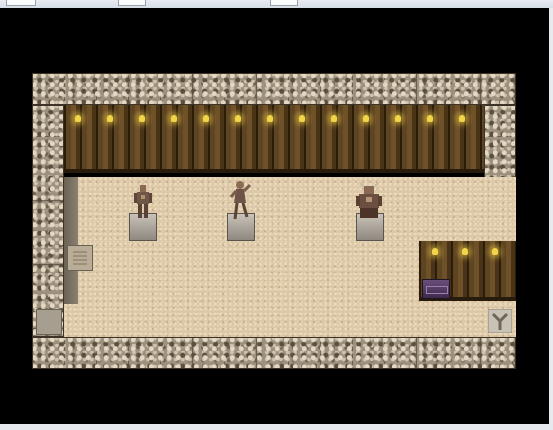 This screenshot has height=430, width=553. I want to click on exit-arrow-icon, so click(500, 321).